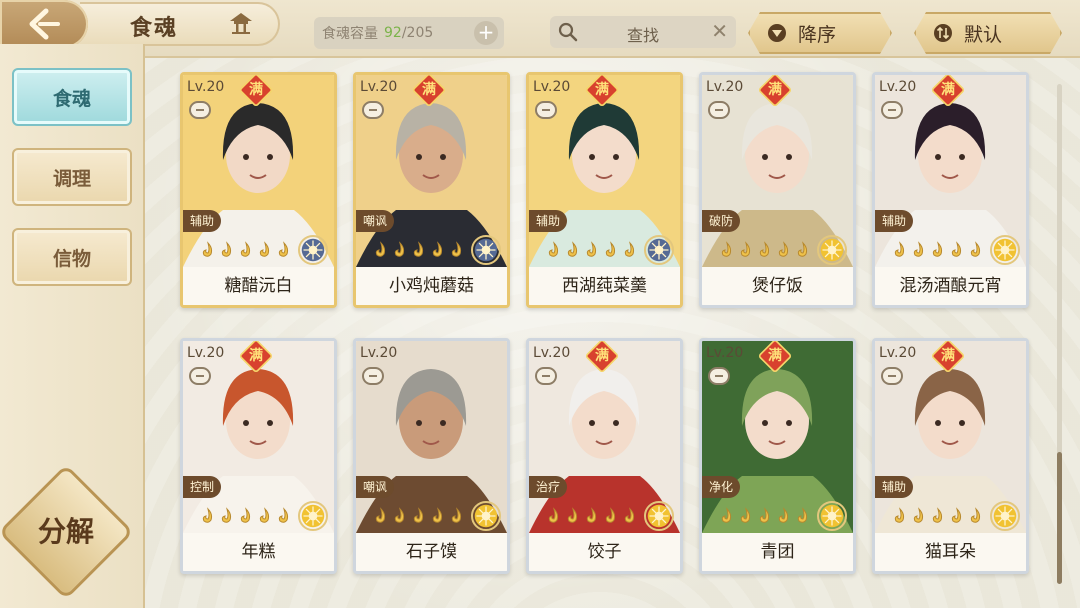 This screenshot has height=608, width=1080. I want to click on food-soul-name: 西湖莼菜羹, so click(604, 286).